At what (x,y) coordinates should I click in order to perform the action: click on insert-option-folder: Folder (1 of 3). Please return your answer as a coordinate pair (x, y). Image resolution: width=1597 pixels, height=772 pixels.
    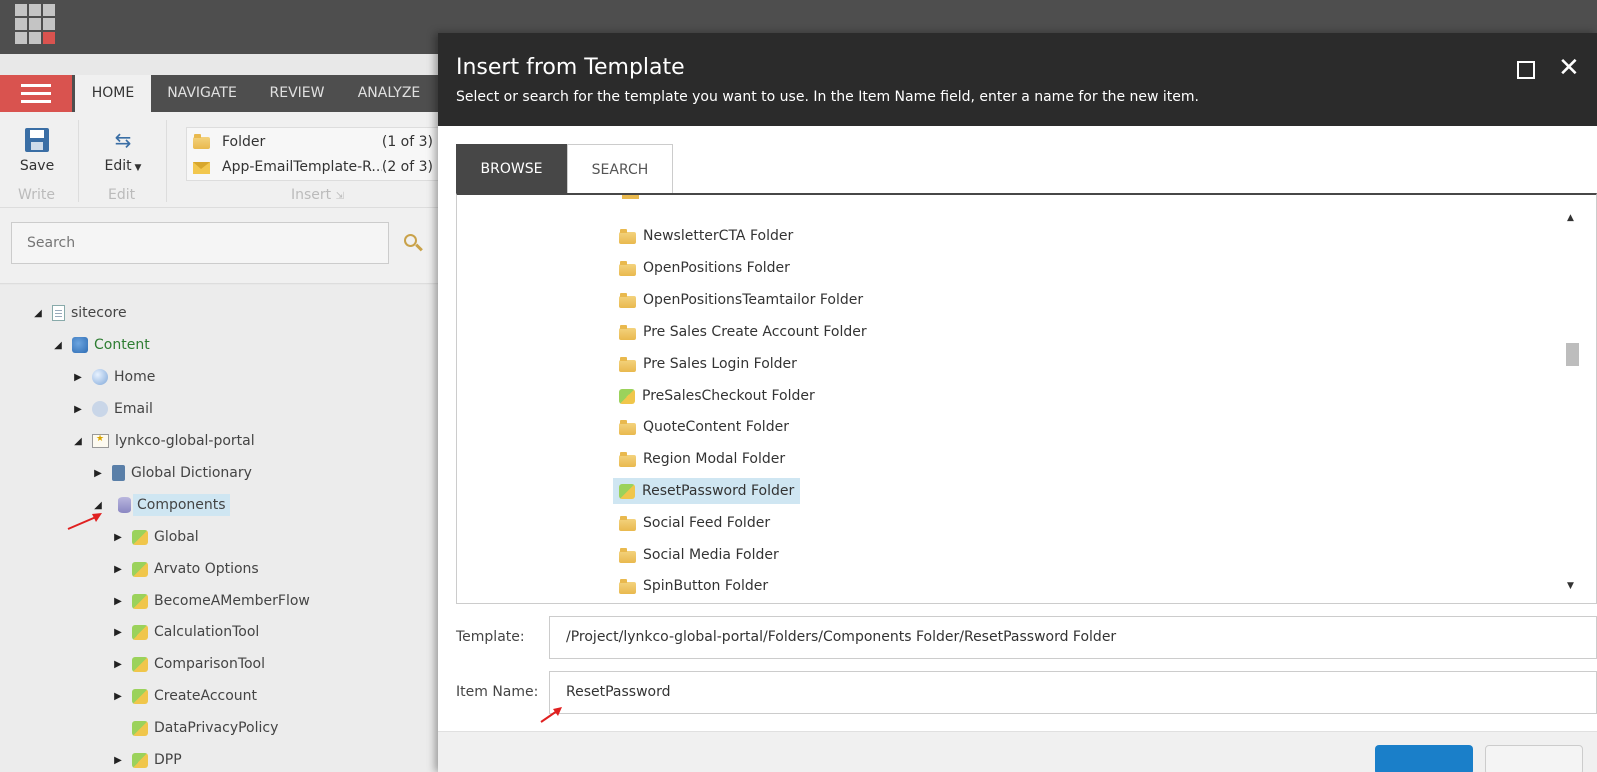
    Looking at the image, I should click on (316, 141).